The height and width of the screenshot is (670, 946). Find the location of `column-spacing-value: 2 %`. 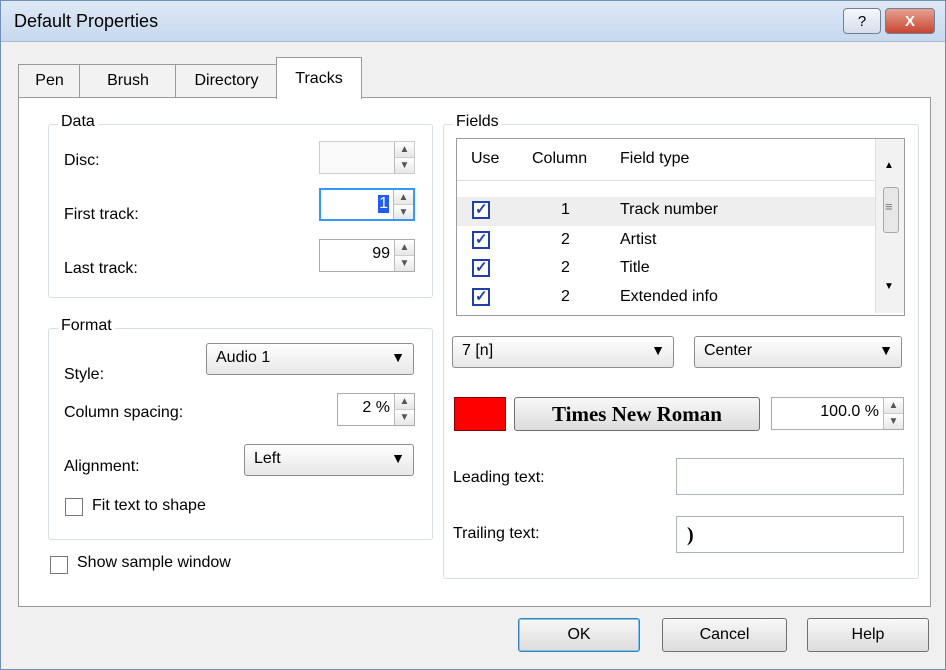

column-spacing-value: 2 % is located at coordinates (376, 407).